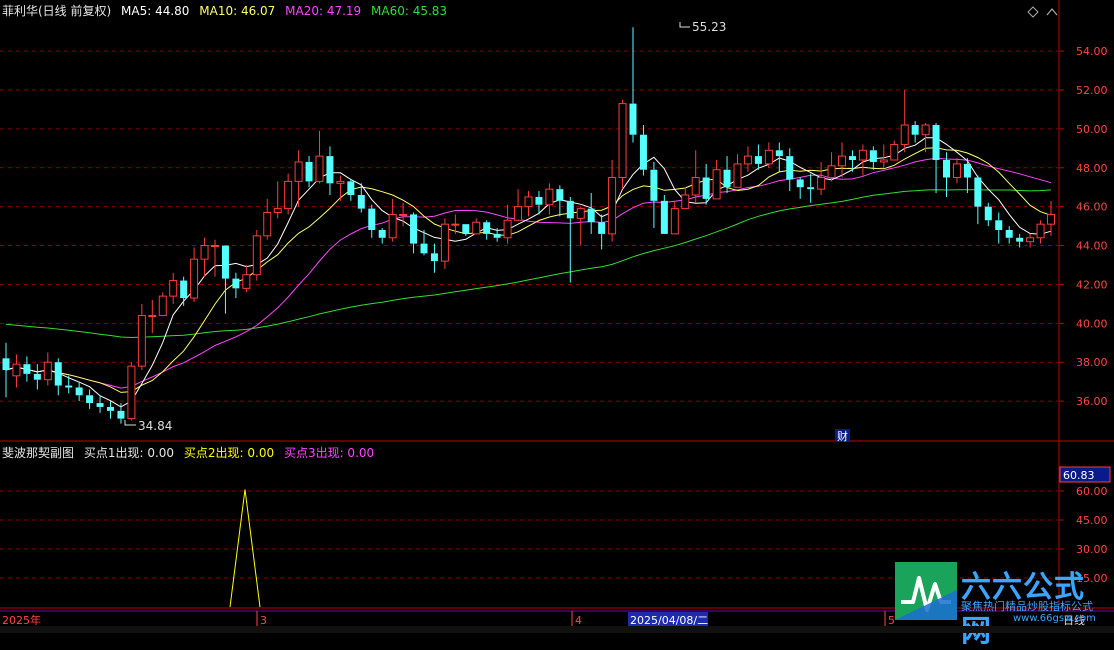 The height and width of the screenshot is (650, 1114). What do you see at coordinates (557, 629) in the screenshot?
I see `sheet-tab-strip` at bounding box center [557, 629].